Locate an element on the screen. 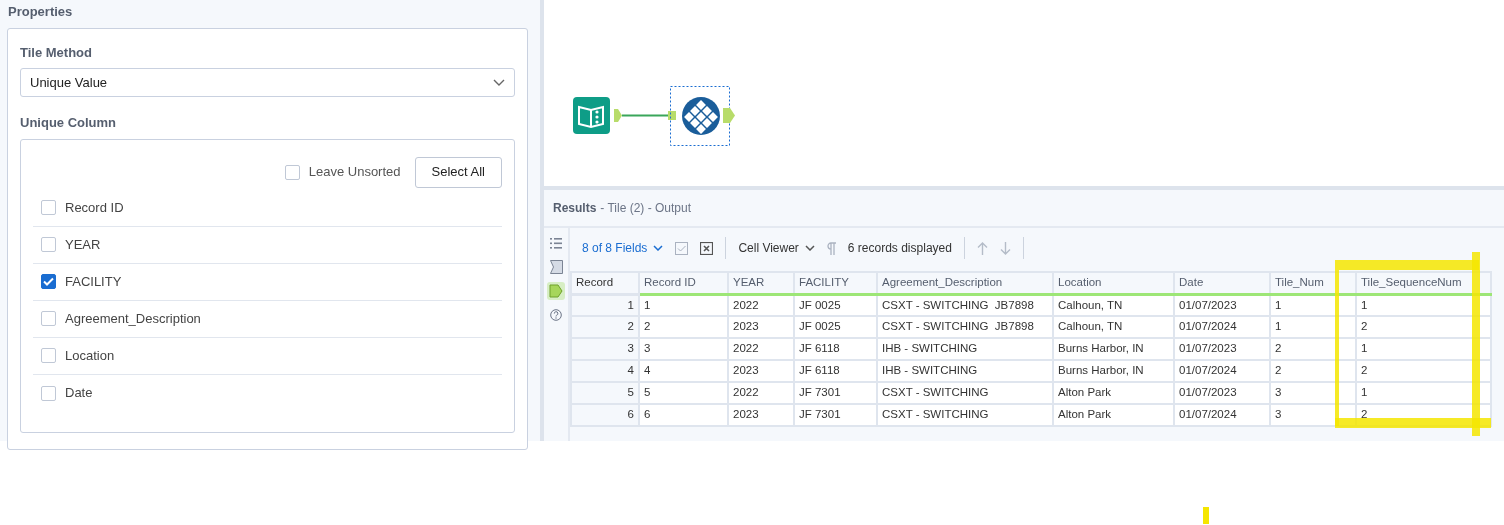 Image resolution: width=1504 pixels, height=525 pixels. fields-dropdown: 8 of 8 Fields is located at coordinates (623, 248).